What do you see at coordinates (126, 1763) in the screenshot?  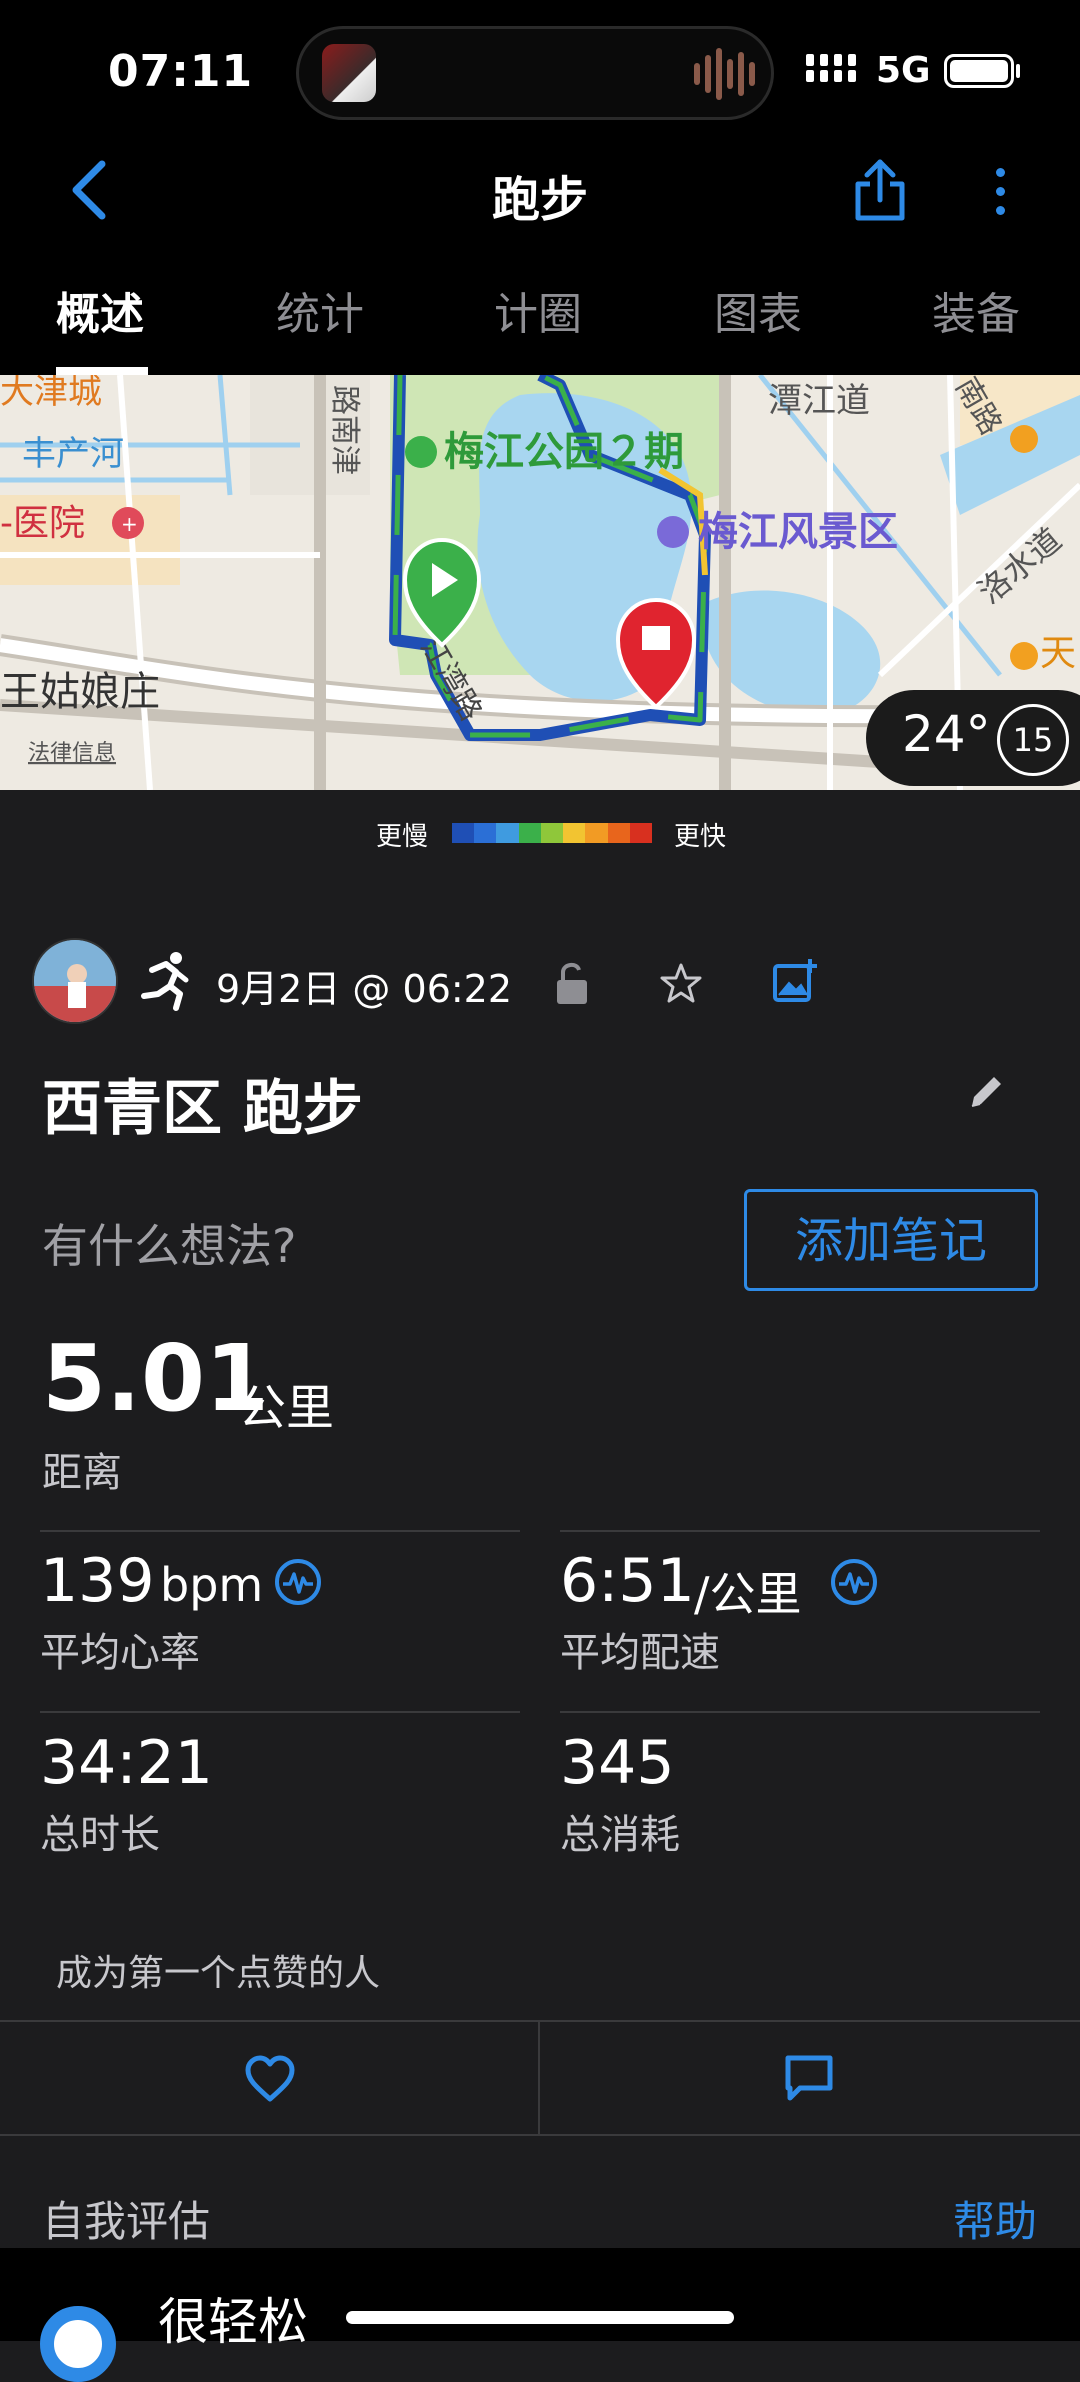 I see `duration-value: 34:21` at bounding box center [126, 1763].